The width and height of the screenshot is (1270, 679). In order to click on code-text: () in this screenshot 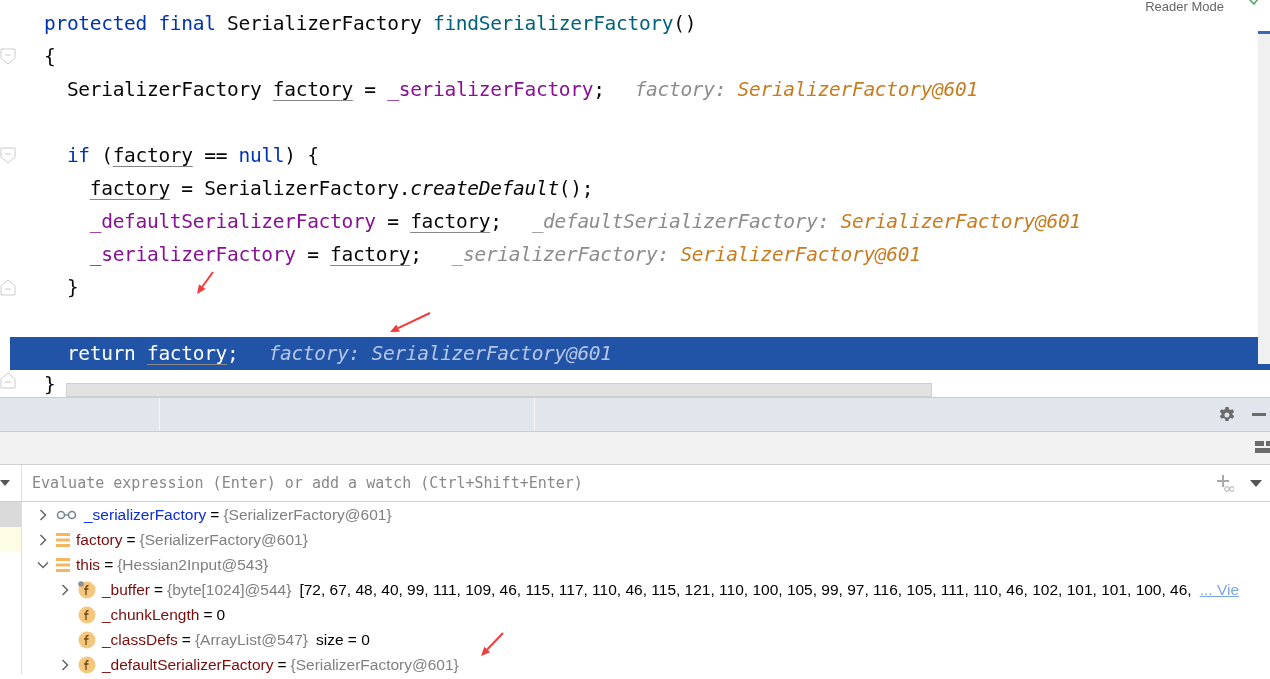, I will do `click(685, 23)`.